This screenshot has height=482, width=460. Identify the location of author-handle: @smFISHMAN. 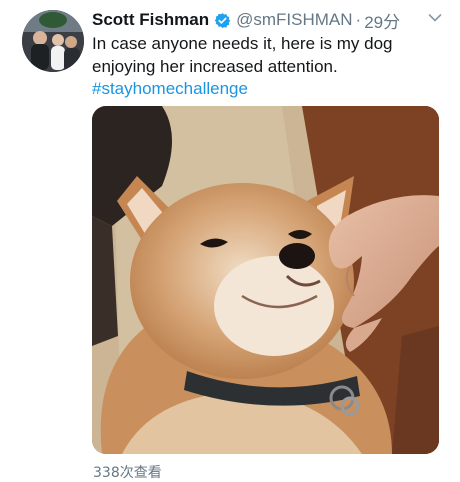
(294, 20).